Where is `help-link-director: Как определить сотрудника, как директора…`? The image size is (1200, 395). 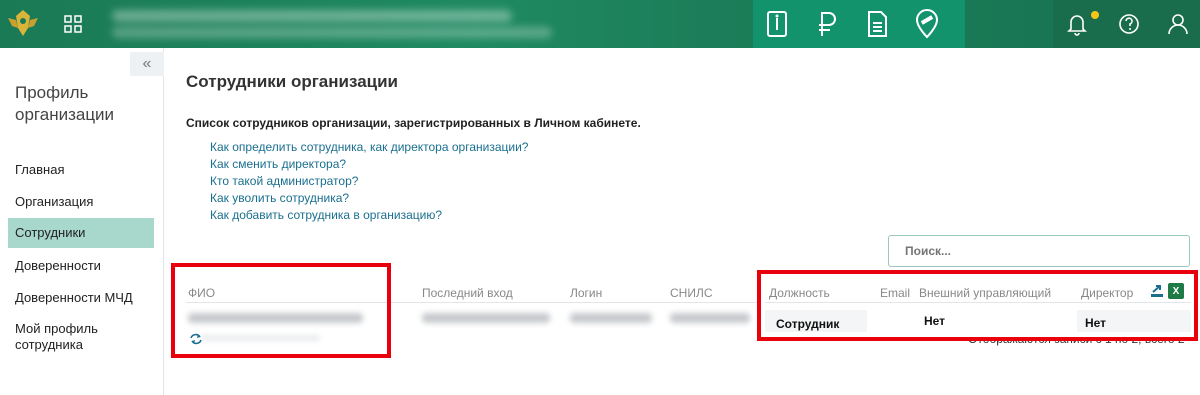
help-link-director: Как определить сотрудника, как директора… is located at coordinates (369, 147).